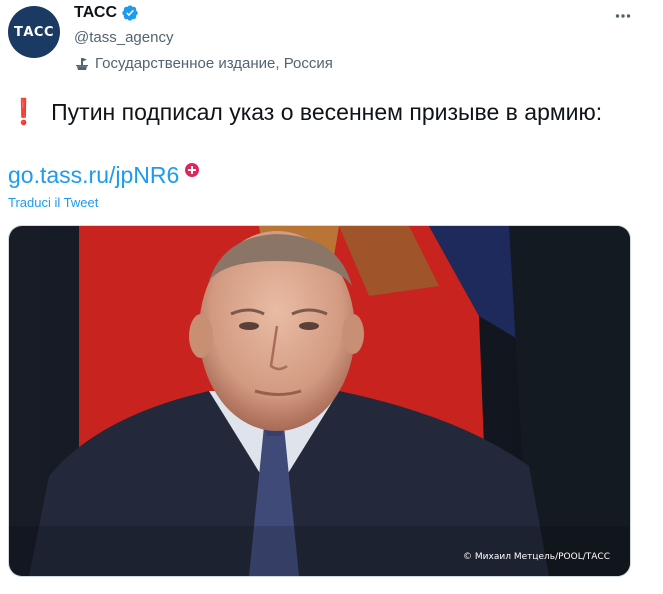 This screenshot has height=594, width=663. I want to click on tweet-link: go.tass.ru/jpNR6, so click(93, 175).